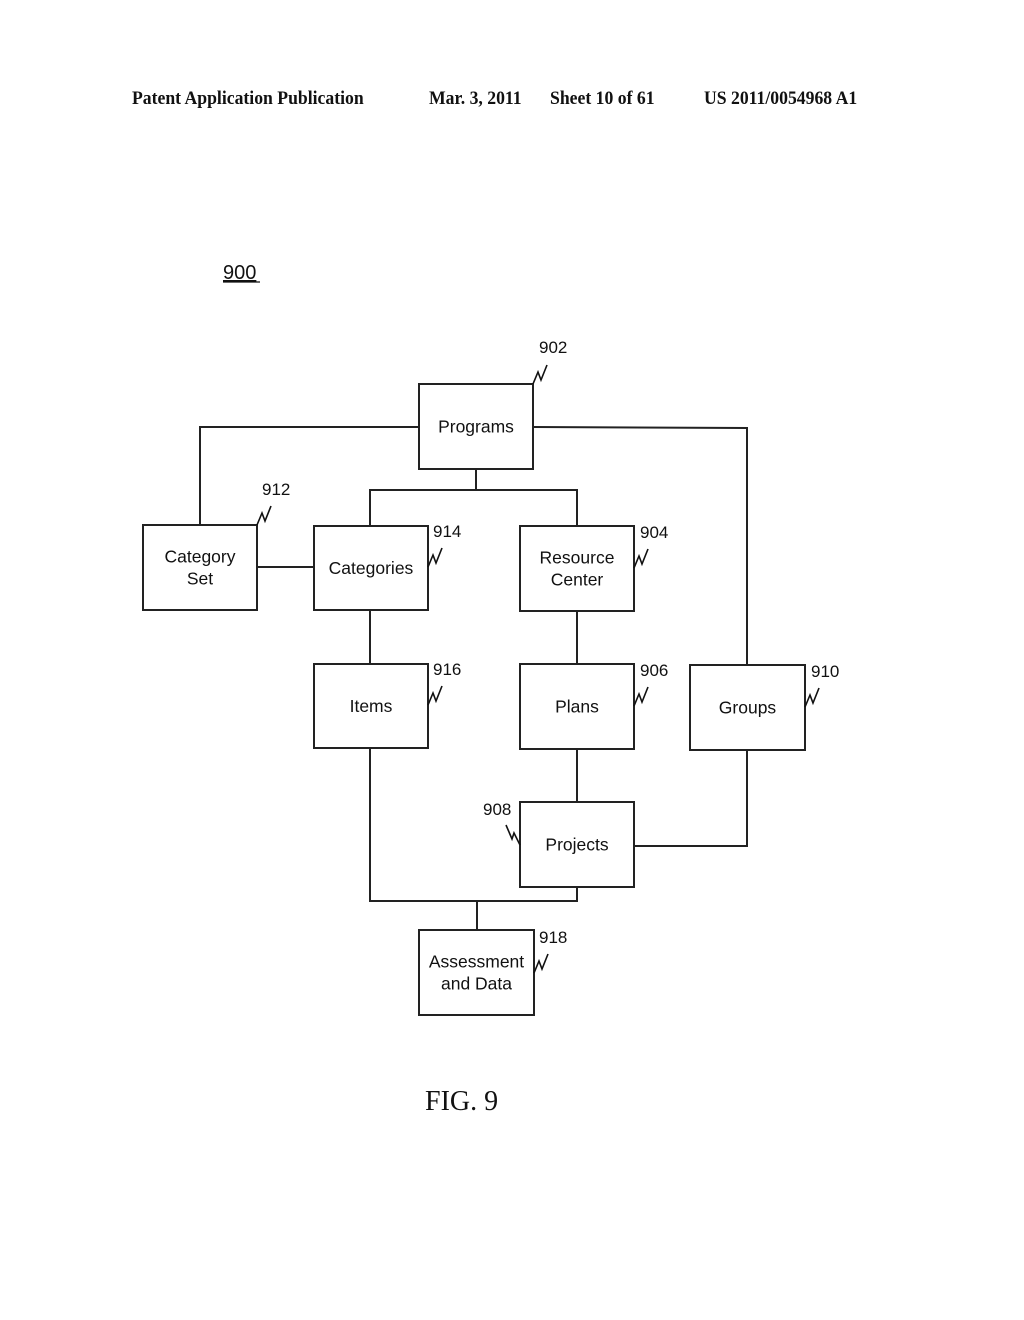  Describe the element at coordinates (239, 273) in the screenshot. I see `figure-reference: 900` at that location.